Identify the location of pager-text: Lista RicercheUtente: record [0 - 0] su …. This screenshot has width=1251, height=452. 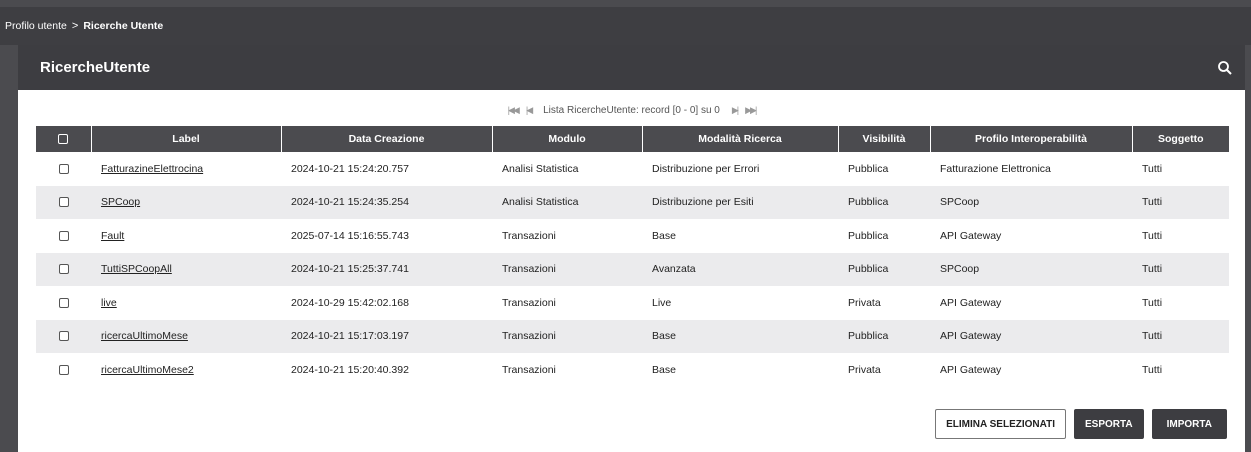
(631, 110).